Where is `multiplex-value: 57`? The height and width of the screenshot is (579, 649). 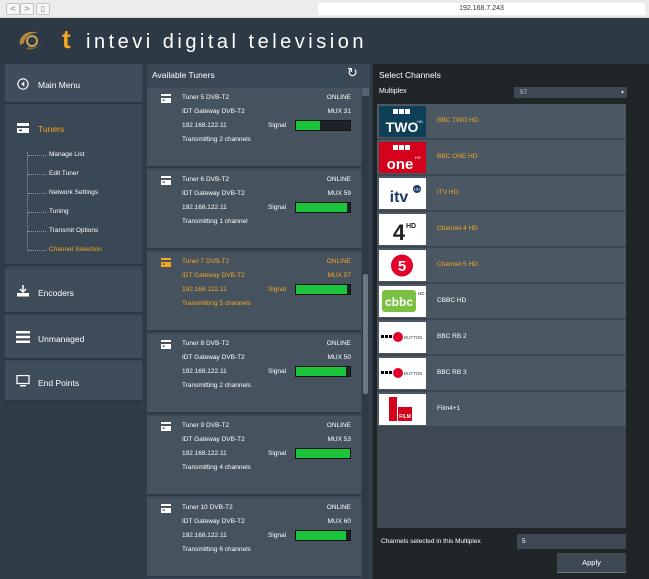
multiplex-value: 57 is located at coordinates (524, 92).